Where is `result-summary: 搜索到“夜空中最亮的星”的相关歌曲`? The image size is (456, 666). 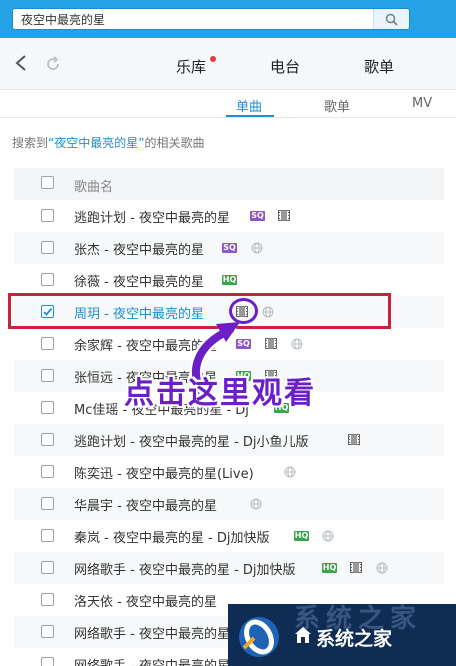
result-summary: 搜索到“夜空中最亮的星”的相关歌曲 is located at coordinates (108, 142).